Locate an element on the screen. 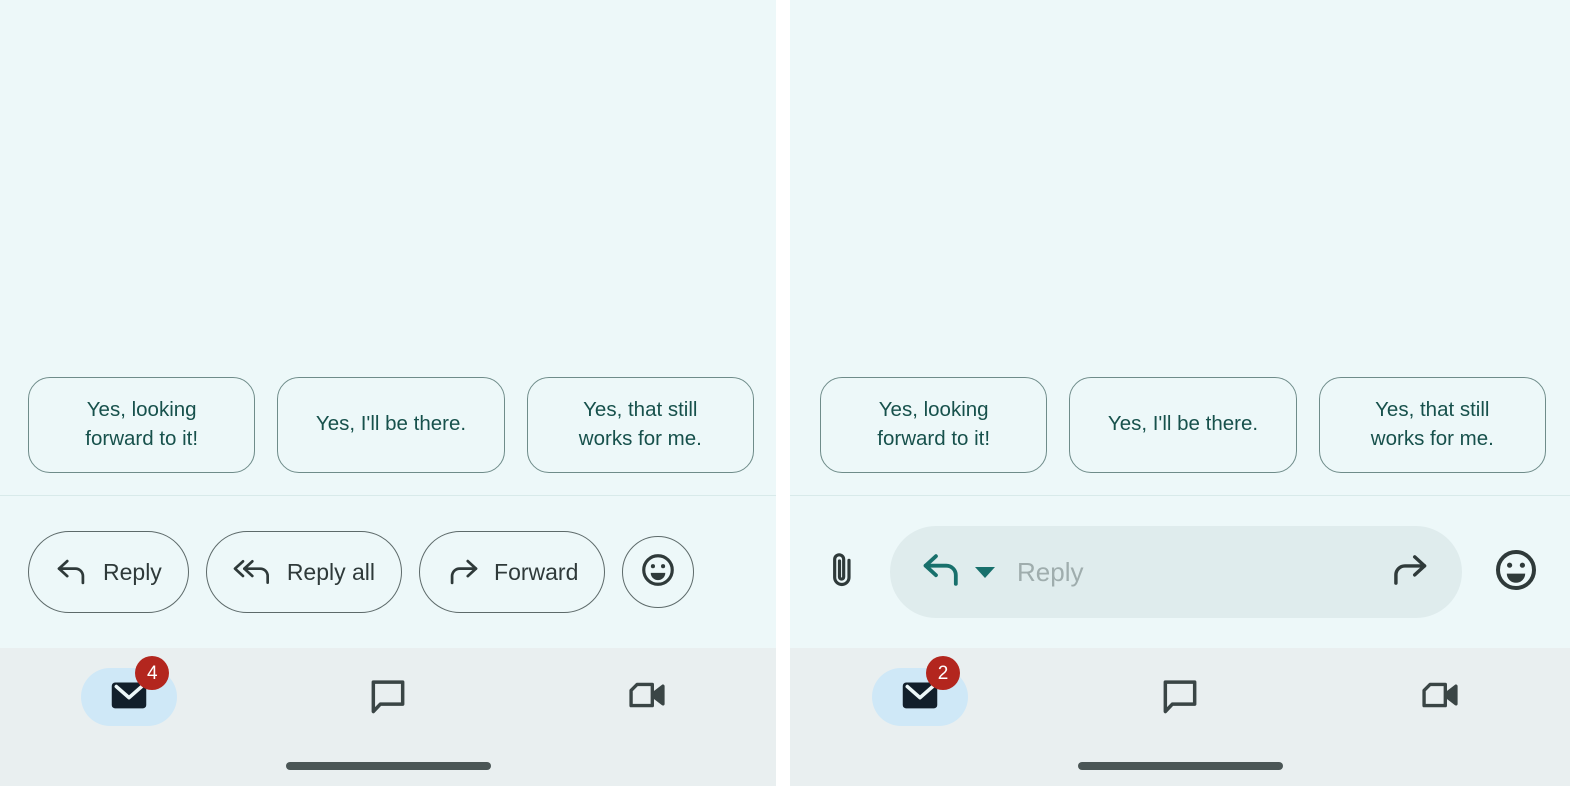 The width and height of the screenshot is (1570, 786). paperclip-icon is located at coordinates (843, 572).